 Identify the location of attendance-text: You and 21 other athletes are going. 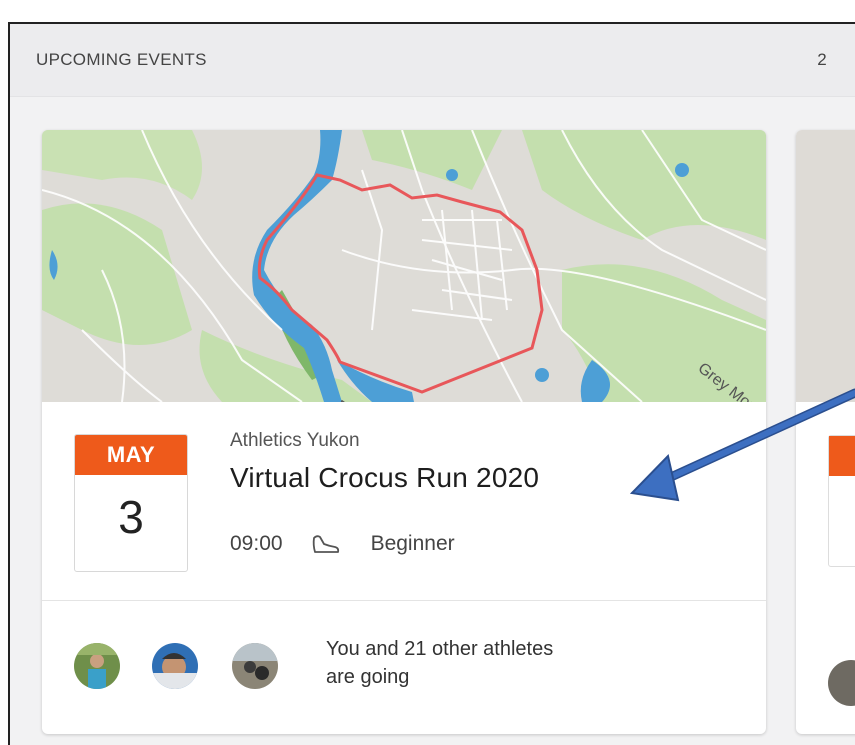
(486, 663).